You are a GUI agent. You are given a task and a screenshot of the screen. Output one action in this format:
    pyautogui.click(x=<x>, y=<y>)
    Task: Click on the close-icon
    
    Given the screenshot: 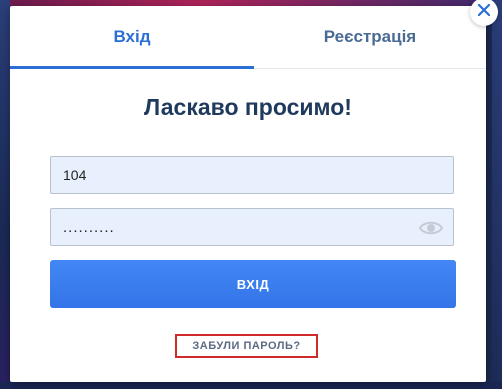 What is the action you would take?
    pyautogui.click(x=484, y=12)
    